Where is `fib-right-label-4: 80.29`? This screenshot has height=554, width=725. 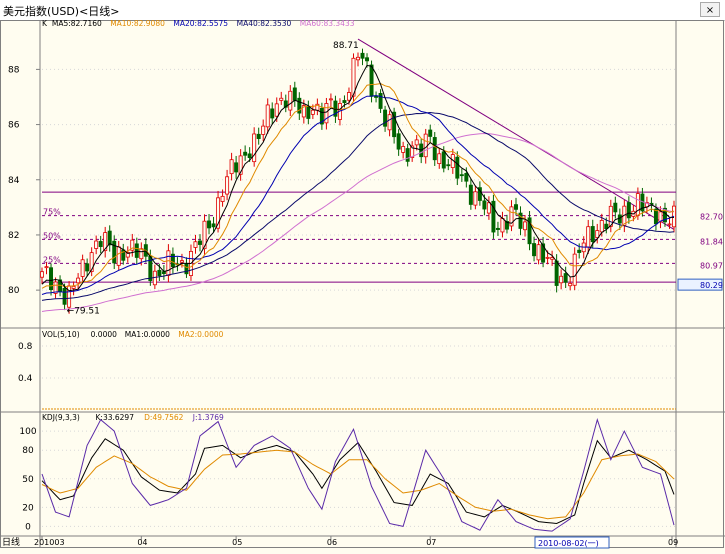 fib-right-label-4: 80.29 is located at coordinates (711, 285).